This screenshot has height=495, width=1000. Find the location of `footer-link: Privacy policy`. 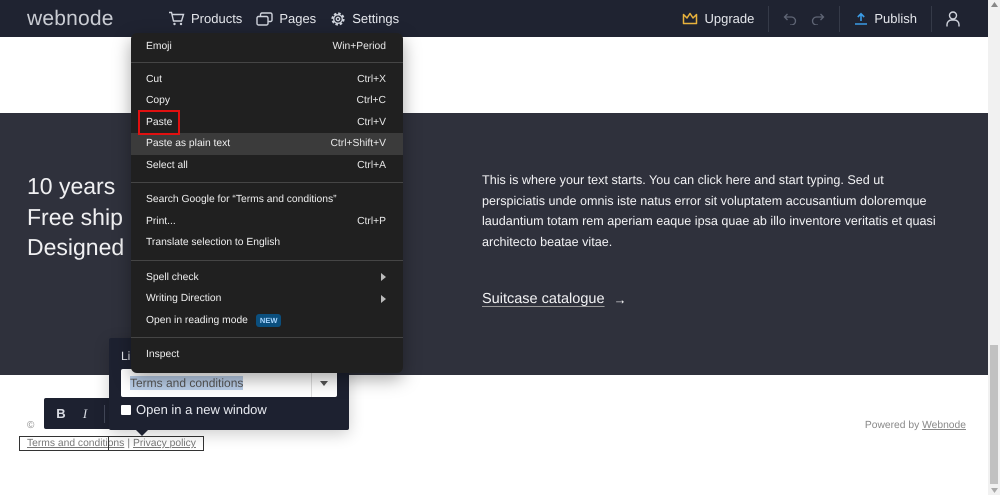

footer-link: Privacy policy is located at coordinates (164, 443).